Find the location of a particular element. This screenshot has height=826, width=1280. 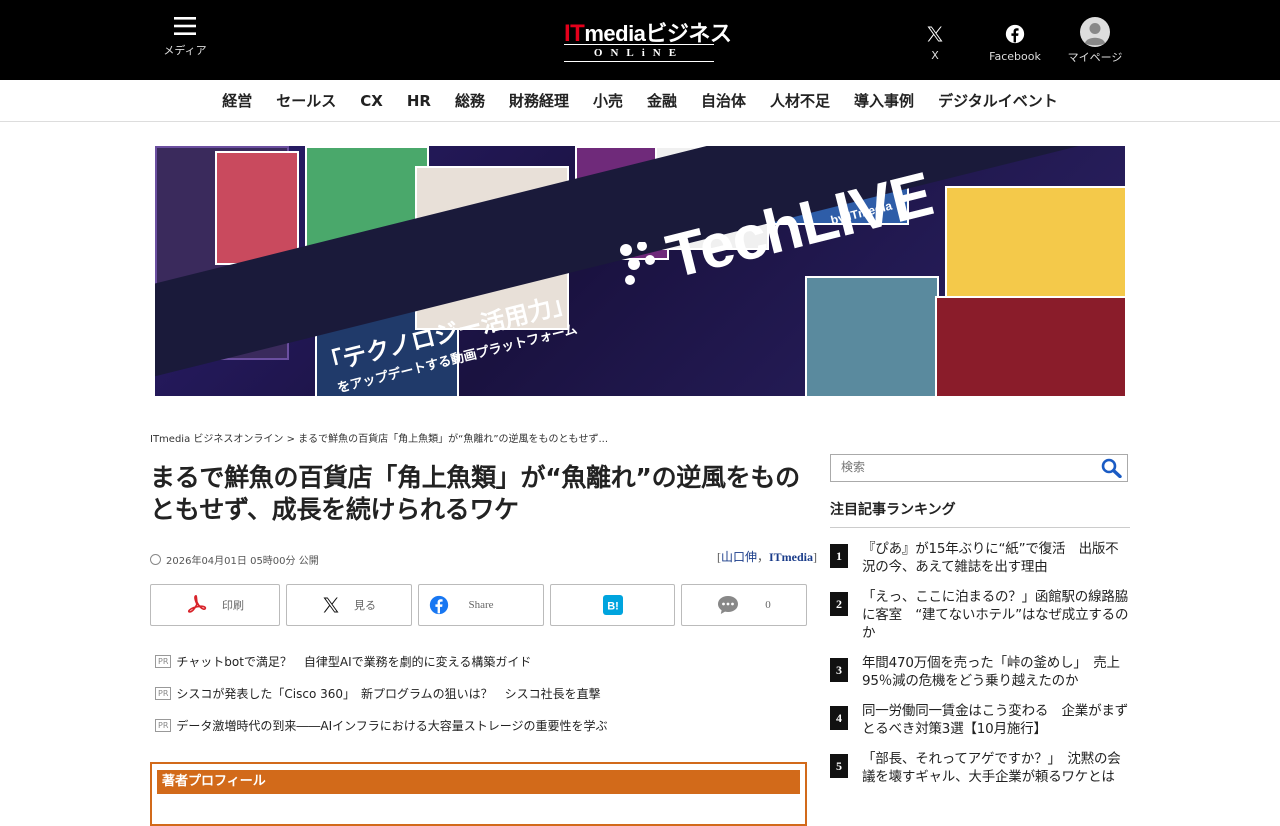

publish-date-text: 2026年04月01日 05時00分 公開 is located at coordinates (242, 561).